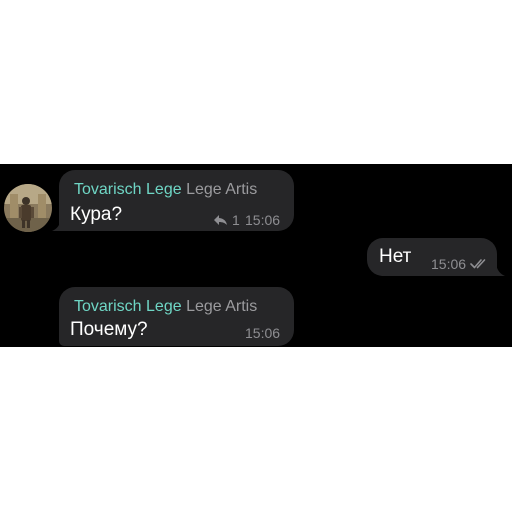 Image resolution: width=512 pixels, height=512 pixels. I want to click on reply-arrow-icon, so click(220, 220).